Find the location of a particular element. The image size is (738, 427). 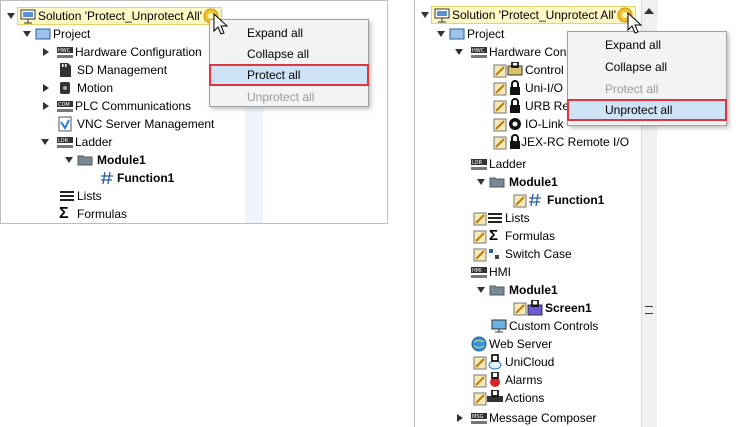

msg-icon: MSG is located at coordinates (479, 418).